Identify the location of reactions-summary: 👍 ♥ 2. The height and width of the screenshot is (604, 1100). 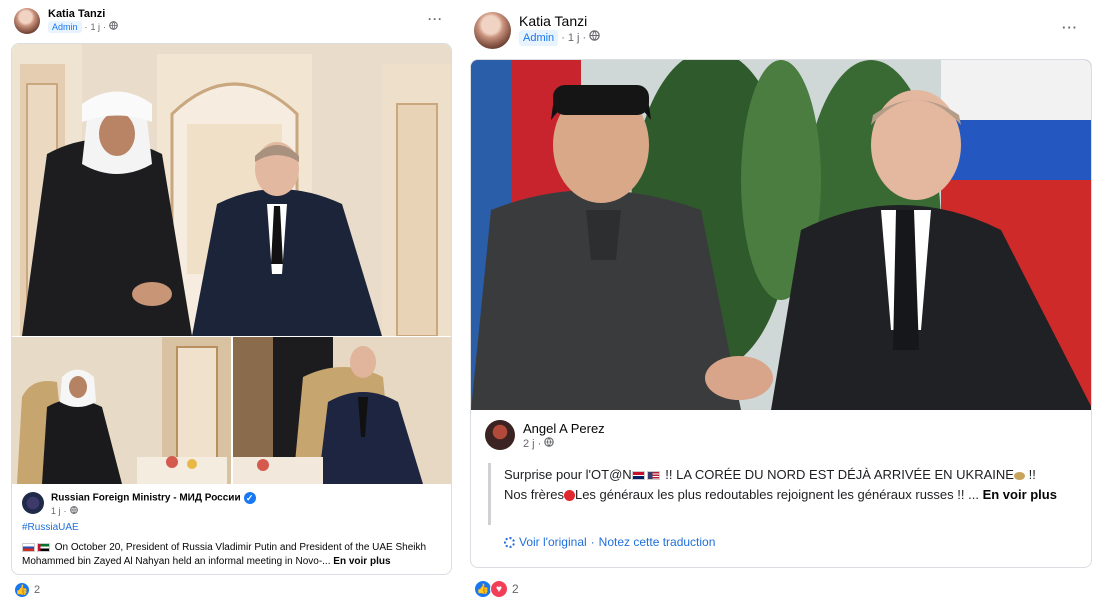
(496, 589).